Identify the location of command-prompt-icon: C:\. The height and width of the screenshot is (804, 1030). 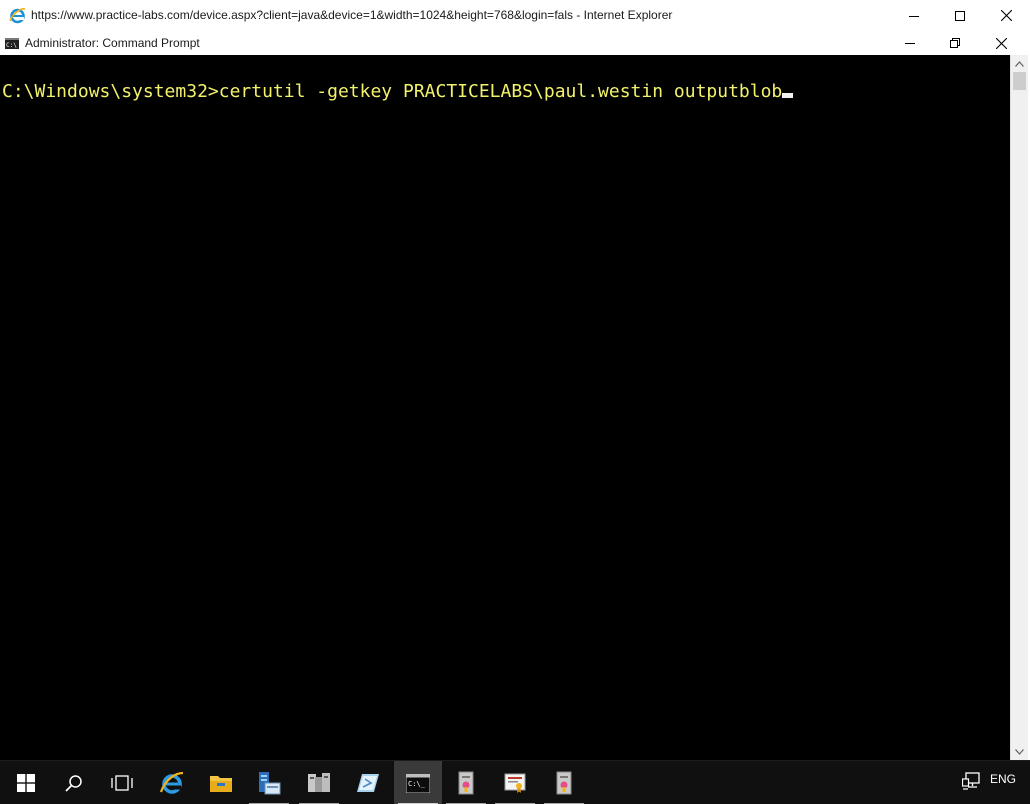
(12, 43).